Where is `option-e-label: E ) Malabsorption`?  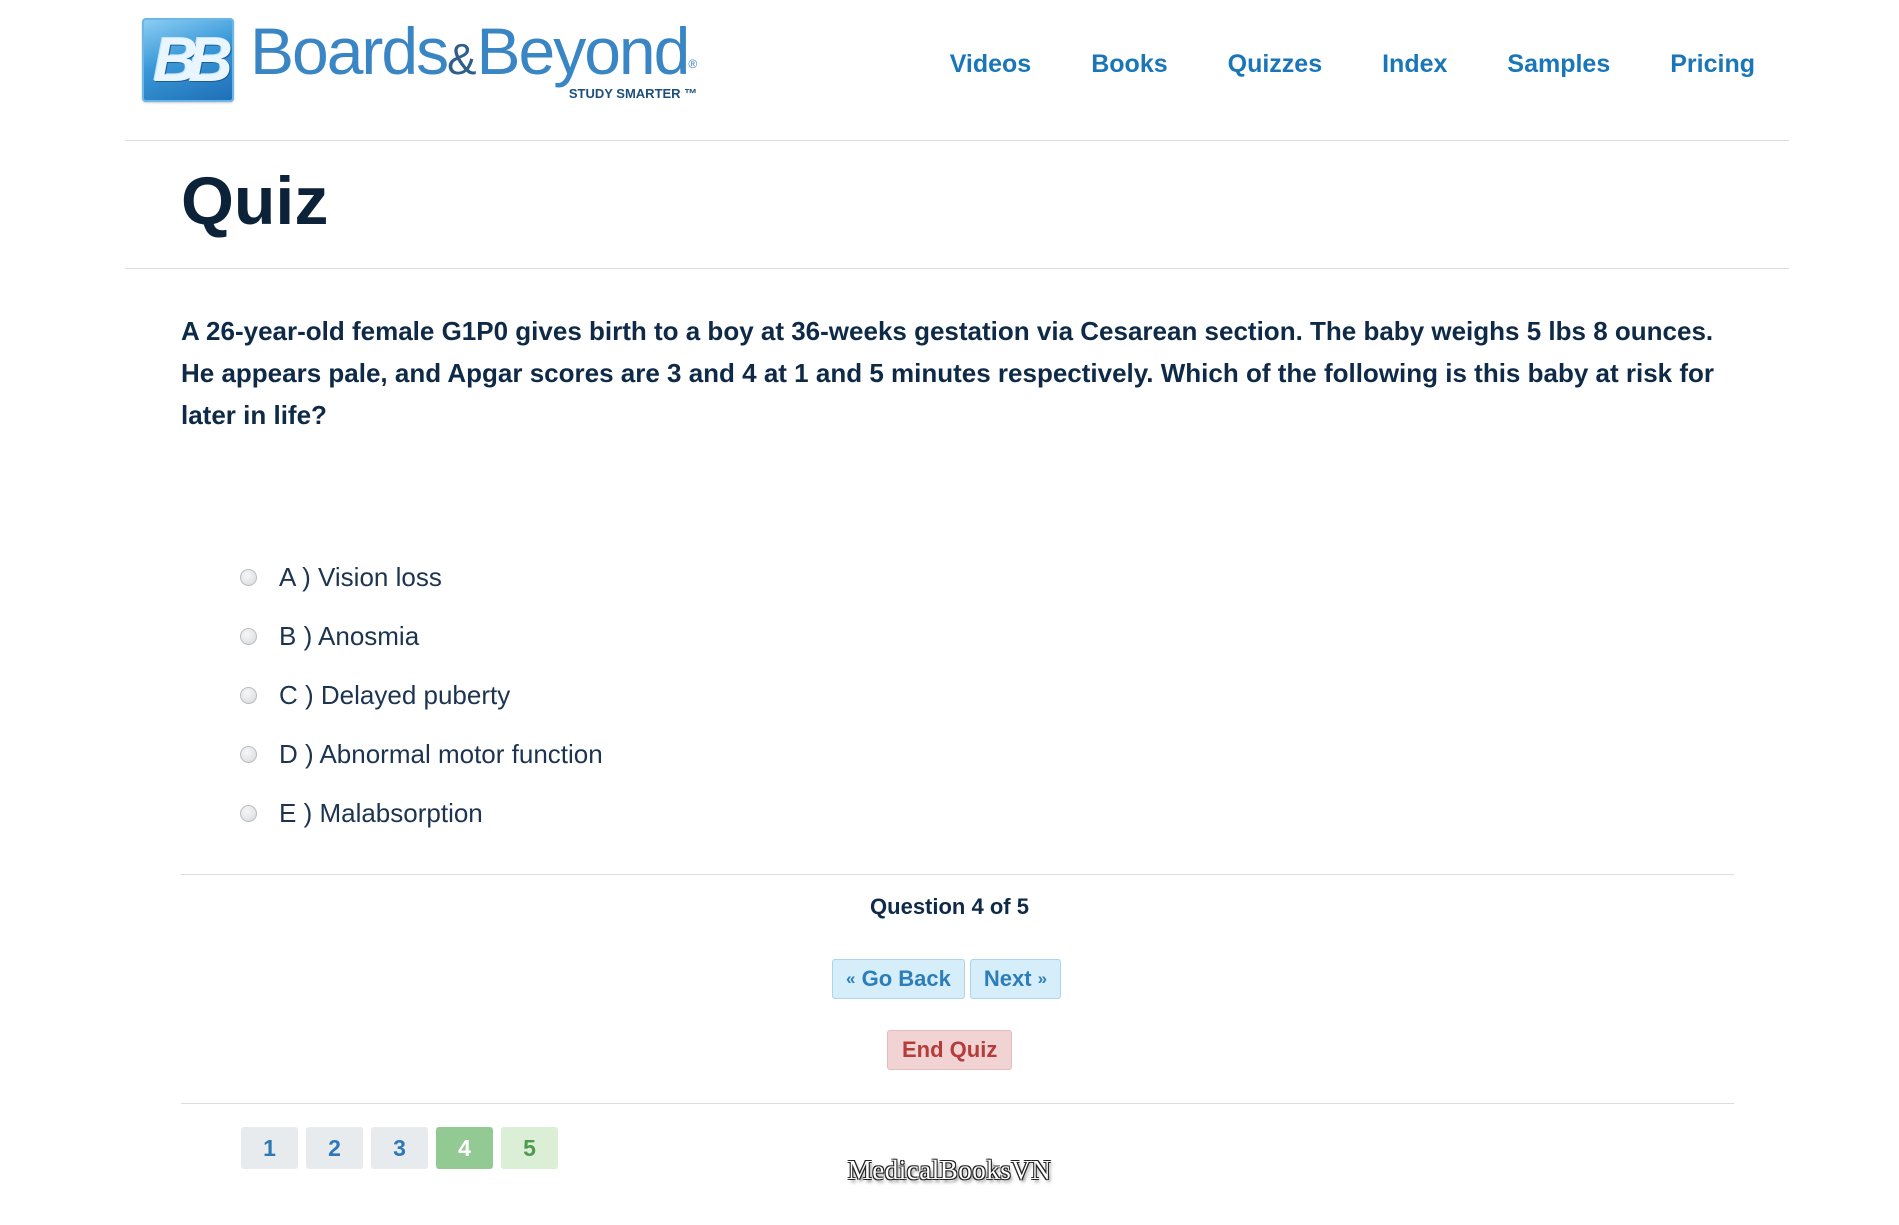
option-e-label: E ) Malabsorption is located at coordinates (381, 813).